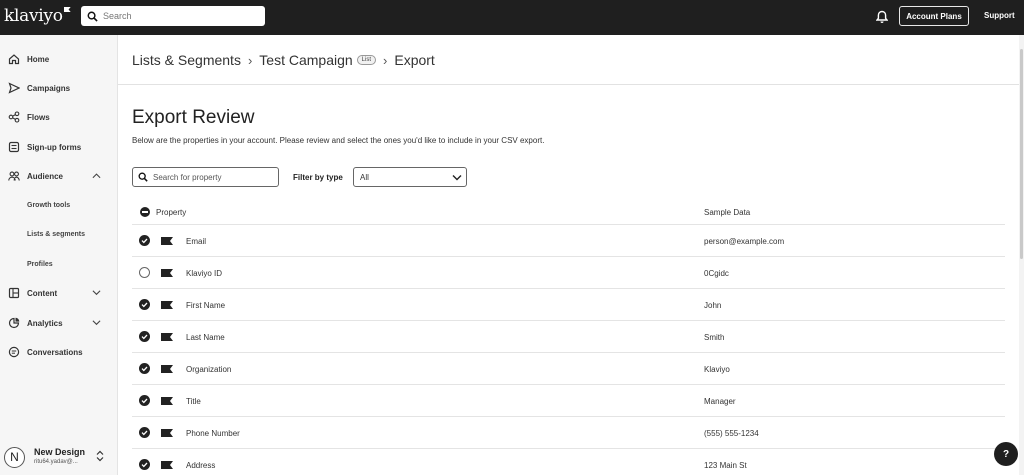  I want to click on property-sample: Smith, so click(714, 337).